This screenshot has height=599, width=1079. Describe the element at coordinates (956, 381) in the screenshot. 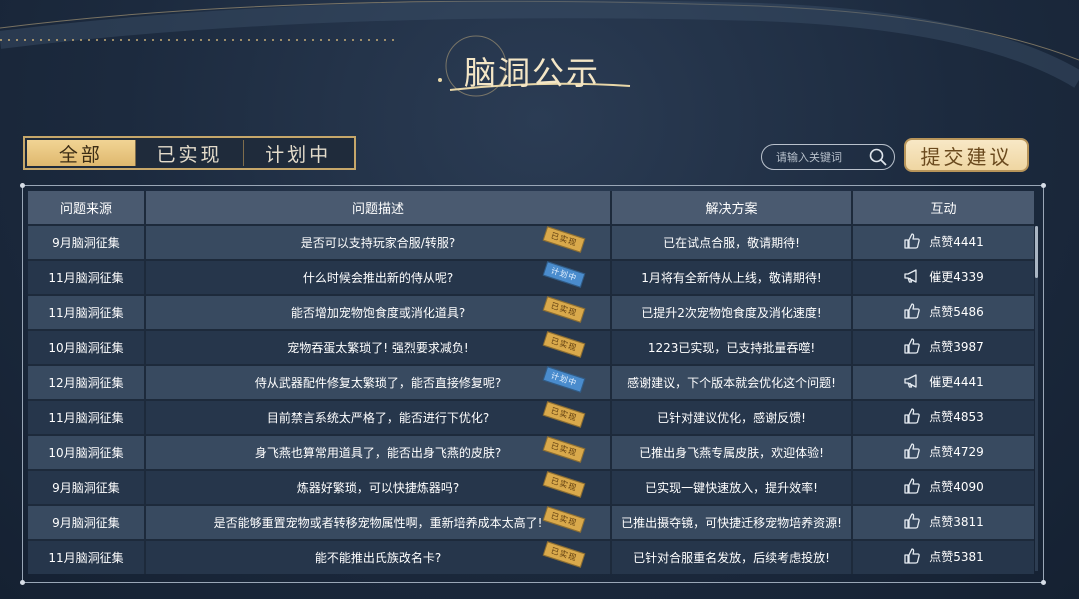

I see `interaction-count: 催更4441` at that location.